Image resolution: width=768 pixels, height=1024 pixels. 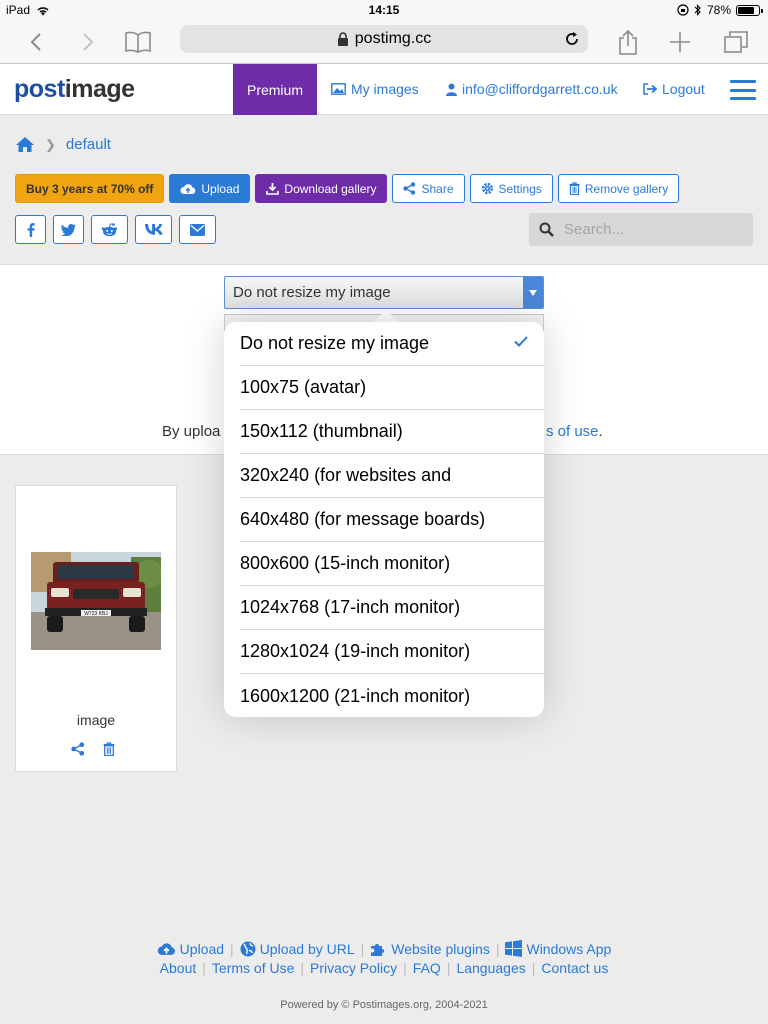 I want to click on share-icon, so click(x=628, y=42).